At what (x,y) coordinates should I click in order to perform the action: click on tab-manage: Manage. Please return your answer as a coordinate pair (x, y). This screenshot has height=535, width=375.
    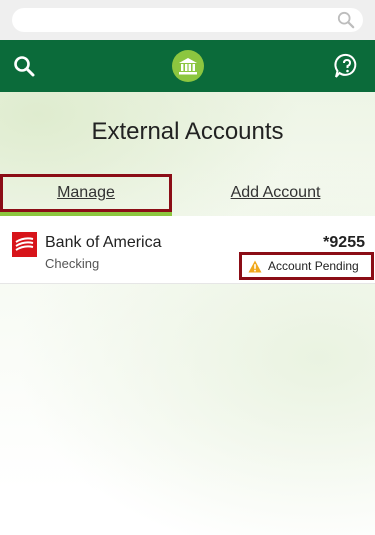
    Looking at the image, I should click on (86, 193).